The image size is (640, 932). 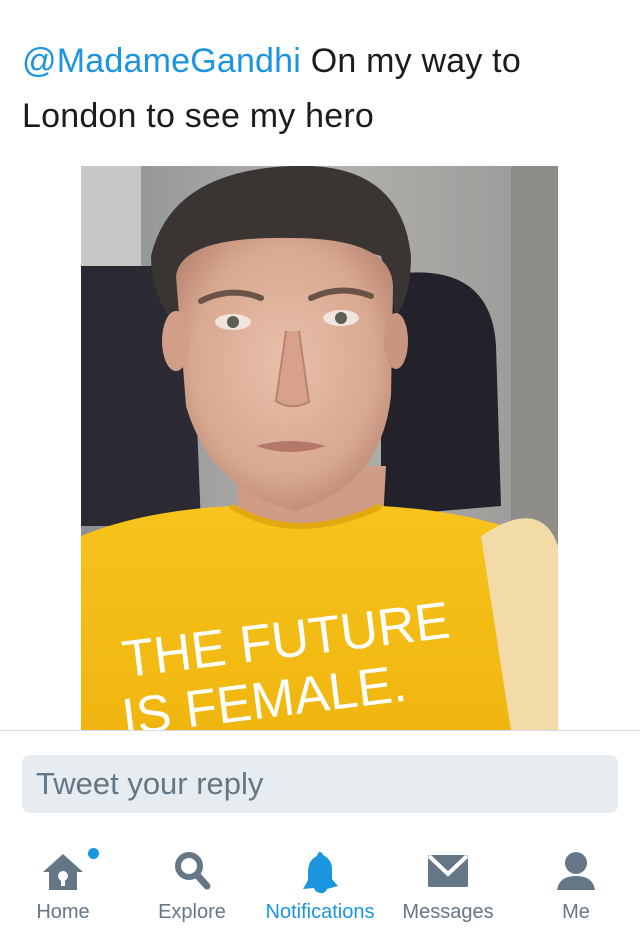 What do you see at coordinates (448, 912) in the screenshot?
I see `tab-messages-label: Messages` at bounding box center [448, 912].